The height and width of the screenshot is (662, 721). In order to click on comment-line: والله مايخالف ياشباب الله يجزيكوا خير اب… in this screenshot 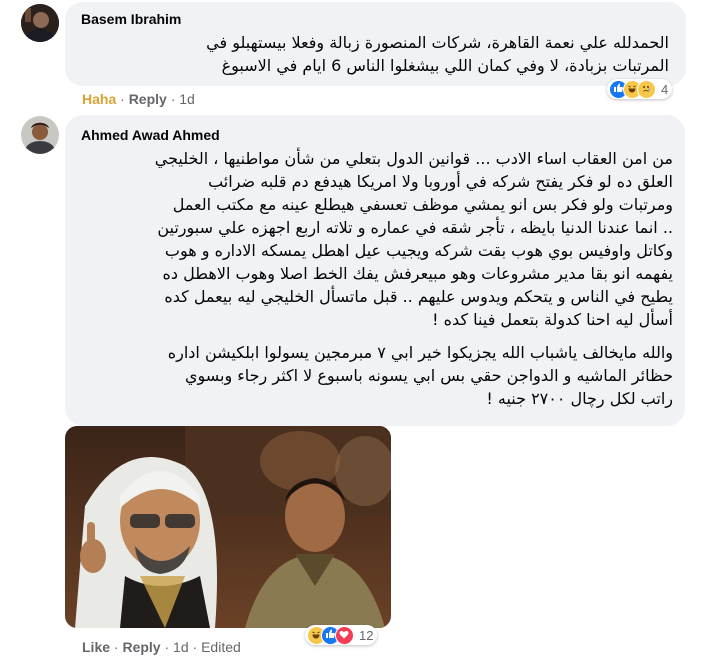, I will do `click(420, 352)`.